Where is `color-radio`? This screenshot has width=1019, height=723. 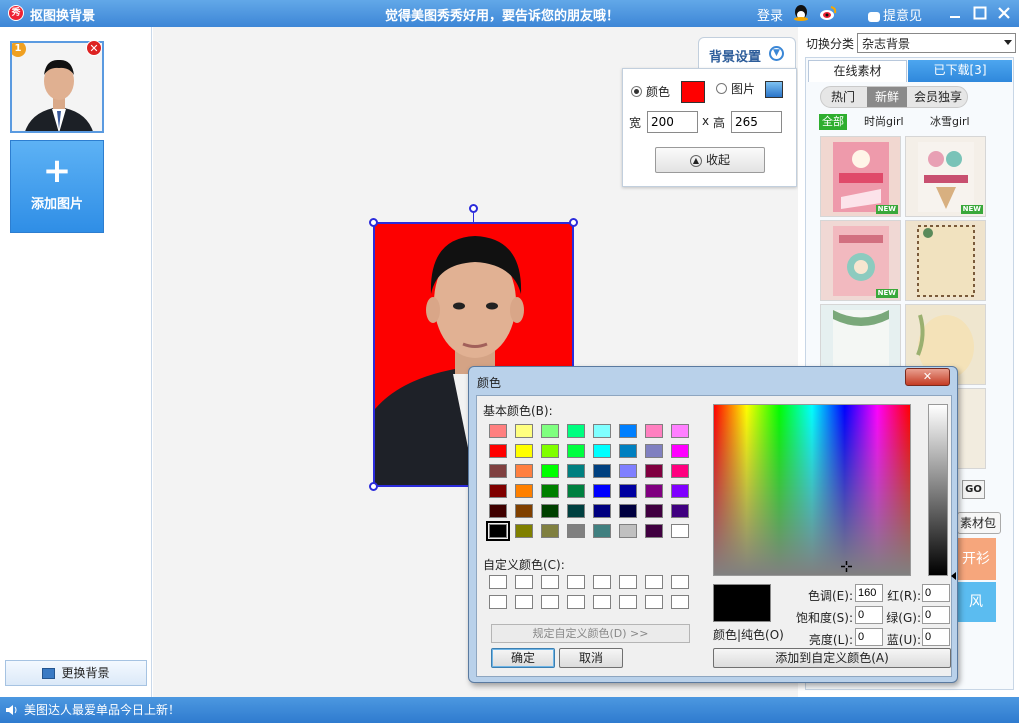 color-radio is located at coordinates (636, 91).